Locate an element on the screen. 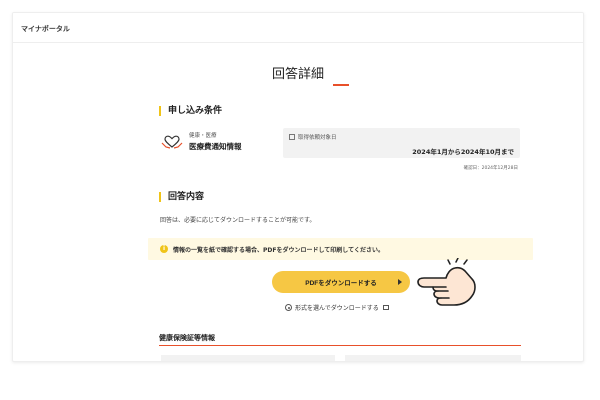  notice-text: 情報の一覧を紙で確認する場合、PDFをダウンロードして印刷してください。 is located at coordinates (278, 250).